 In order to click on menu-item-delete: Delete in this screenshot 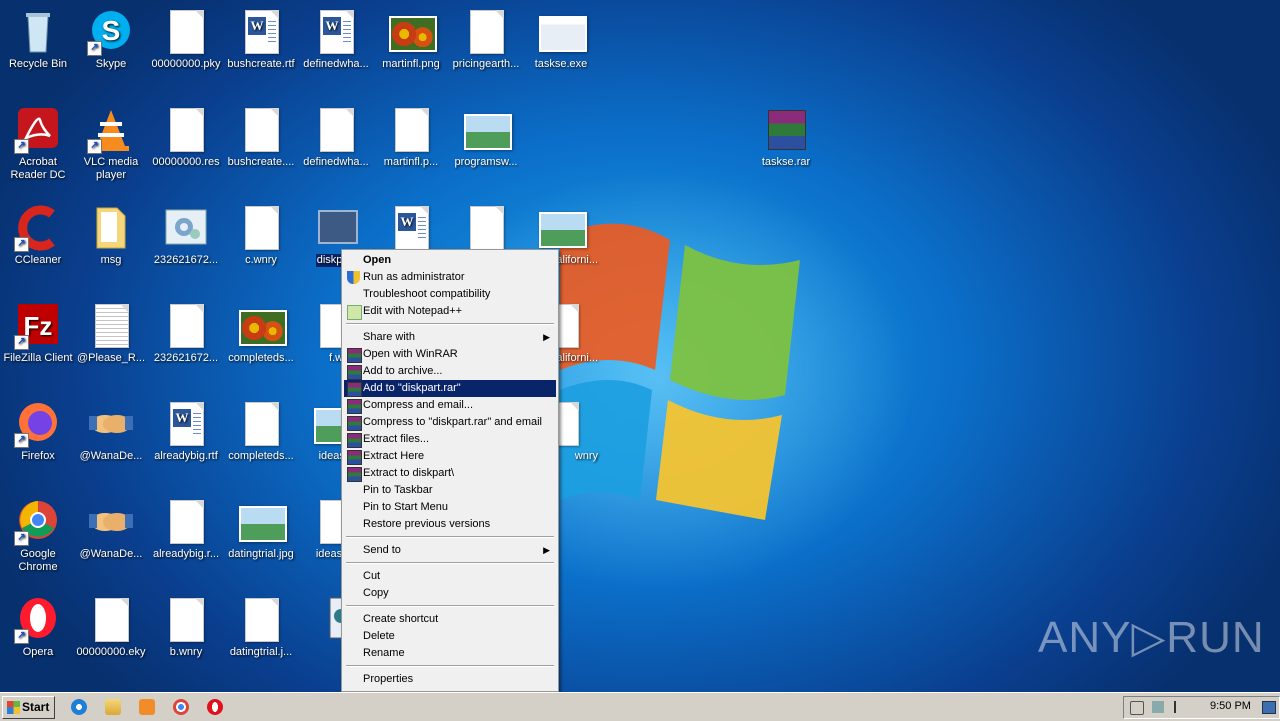, I will do `click(450, 636)`.